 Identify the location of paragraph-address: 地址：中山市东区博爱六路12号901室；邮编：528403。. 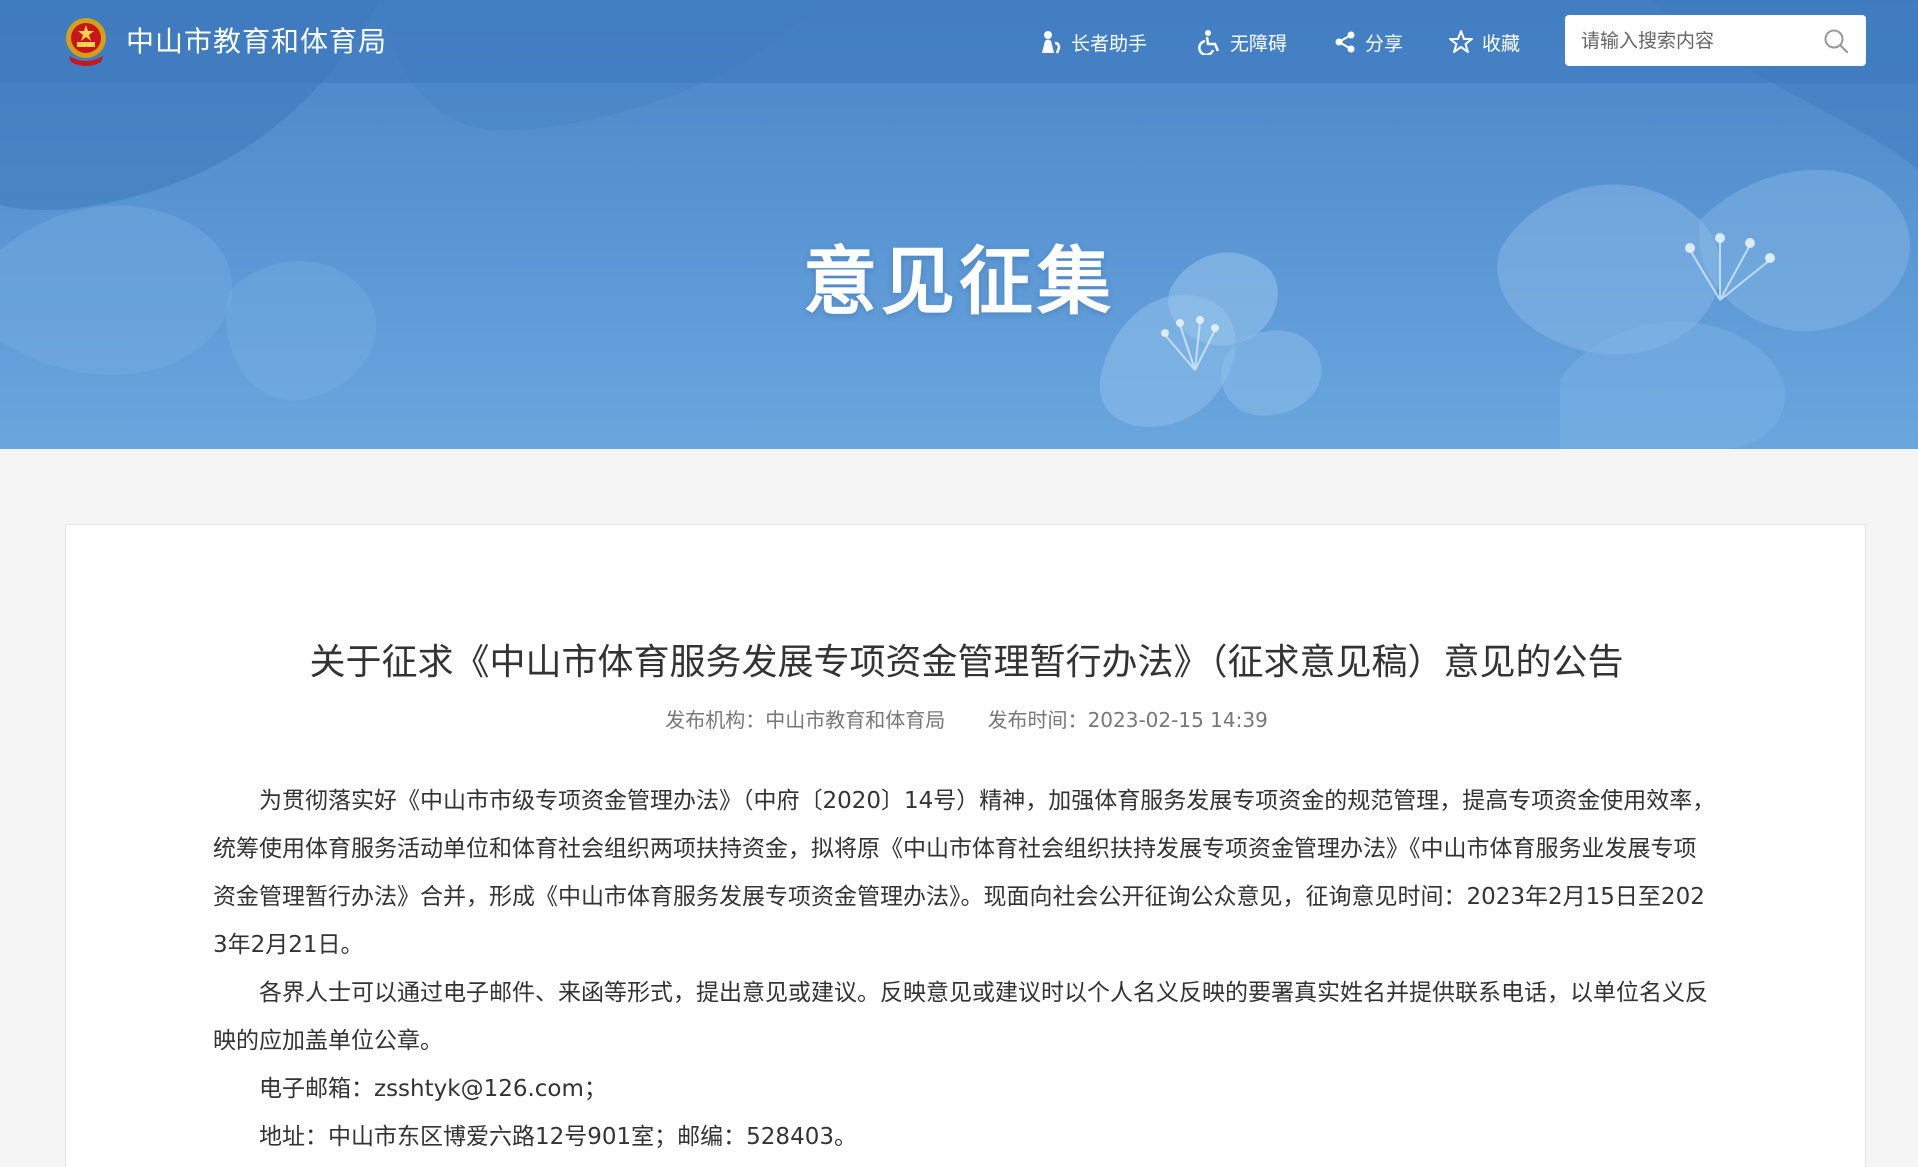
(558, 1137).